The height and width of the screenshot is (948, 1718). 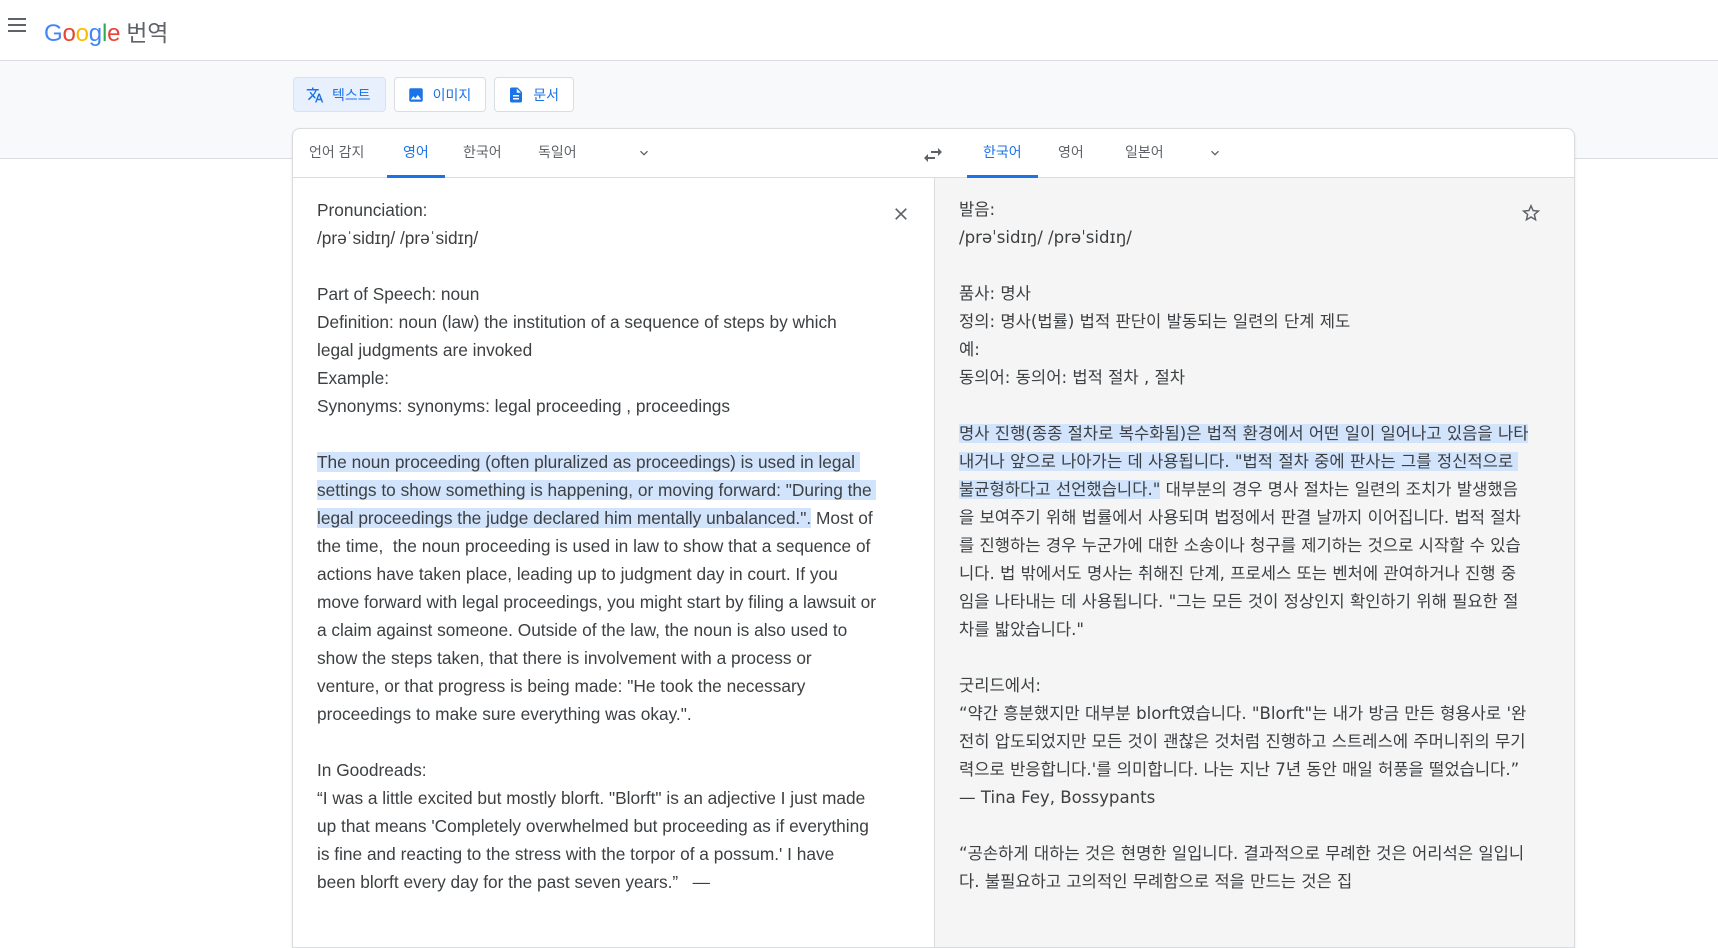 What do you see at coordinates (516, 94) in the screenshot?
I see `document-icon` at bounding box center [516, 94].